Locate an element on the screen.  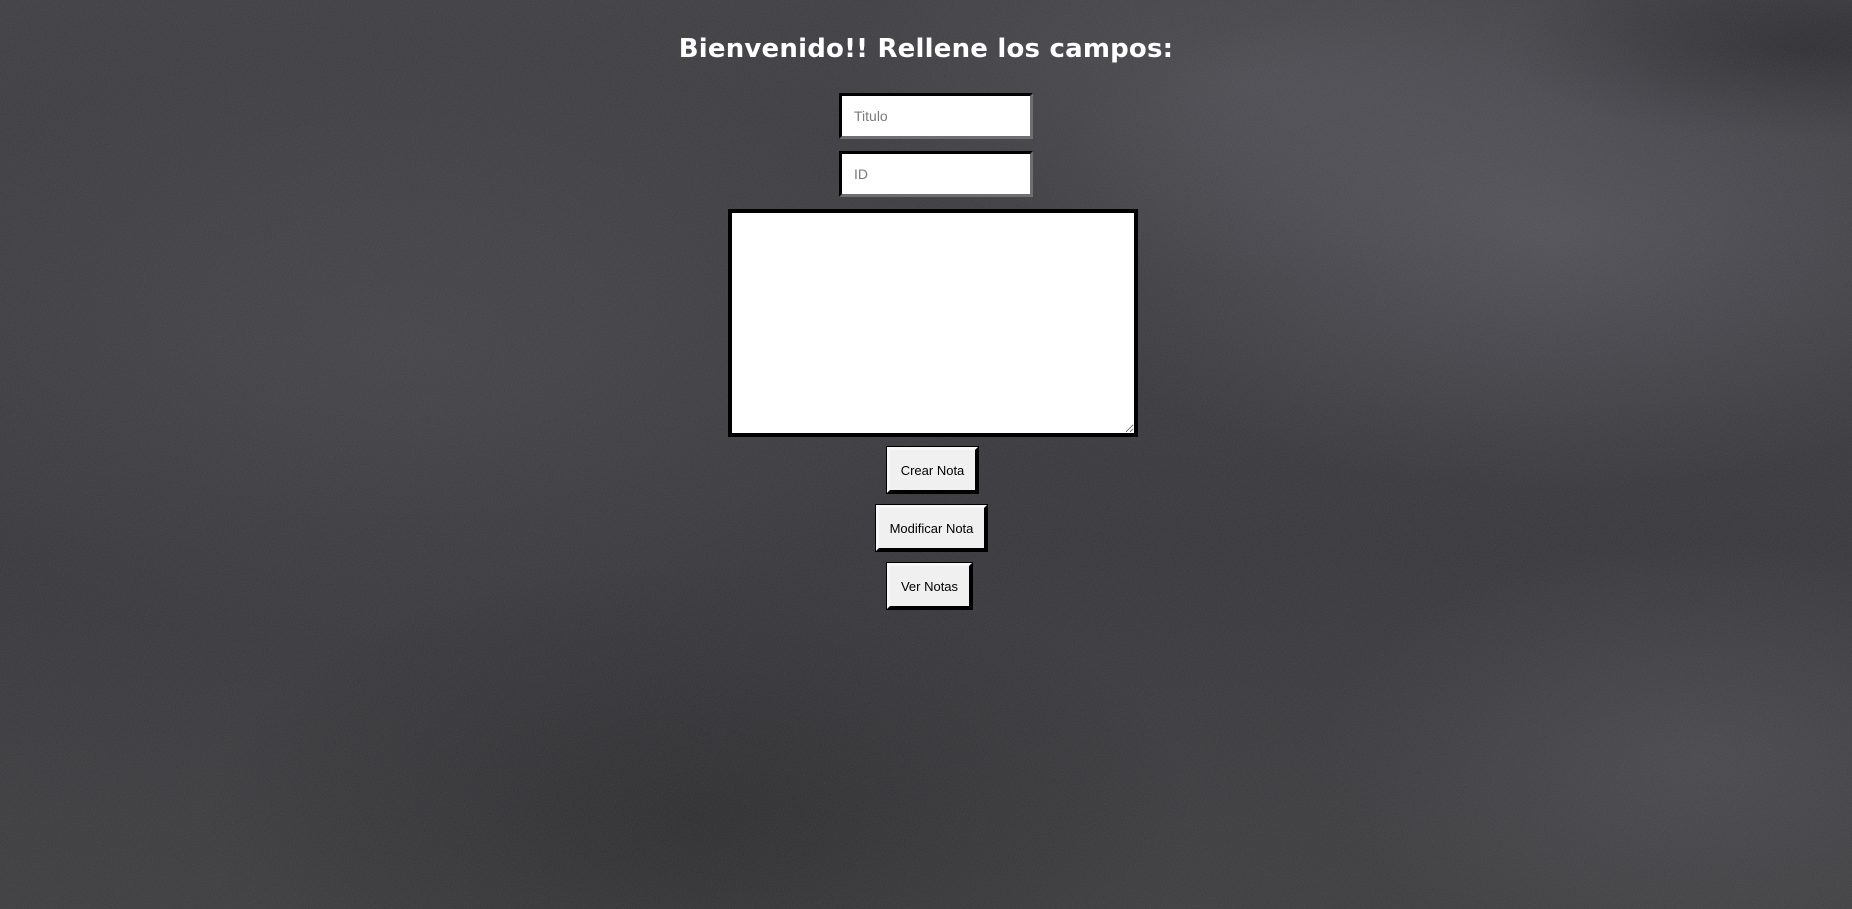
modificar-nota-button: Modificar Nota is located at coordinates (931, 528).